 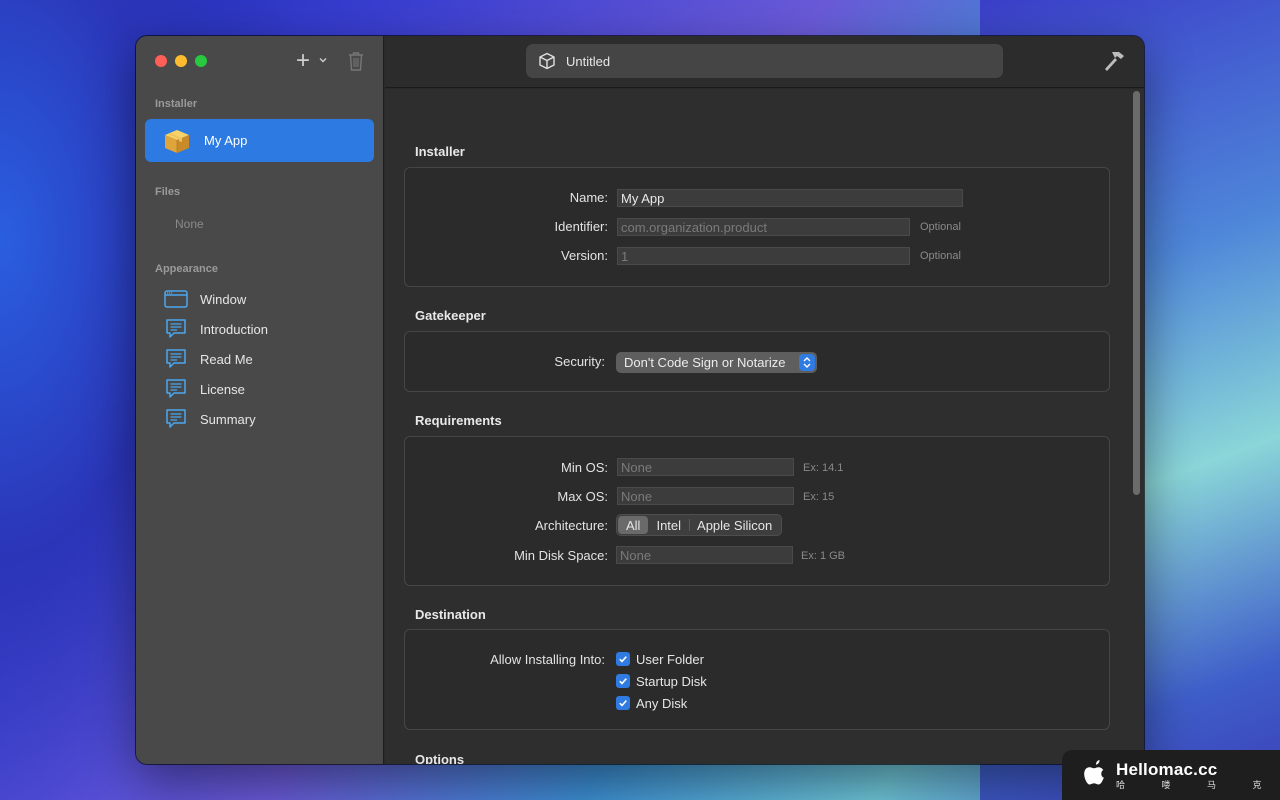 I want to click on any-disk-checkbox: Any Disk, so click(x=651, y=703).